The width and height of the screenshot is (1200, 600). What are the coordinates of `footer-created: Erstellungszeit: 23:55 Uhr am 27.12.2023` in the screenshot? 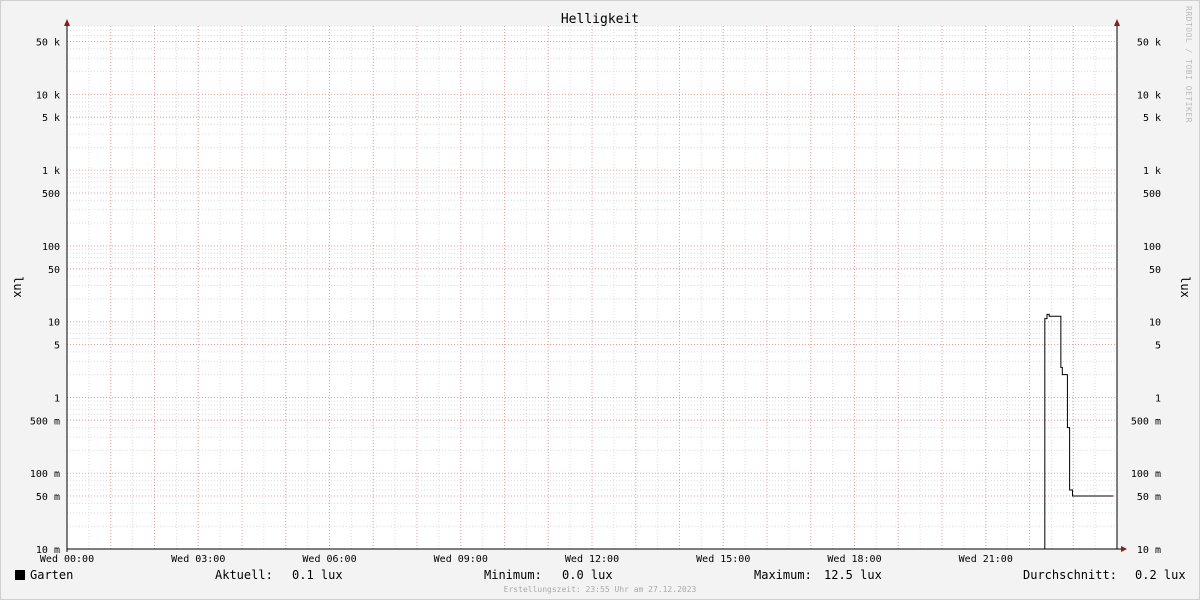 It's located at (600, 589).